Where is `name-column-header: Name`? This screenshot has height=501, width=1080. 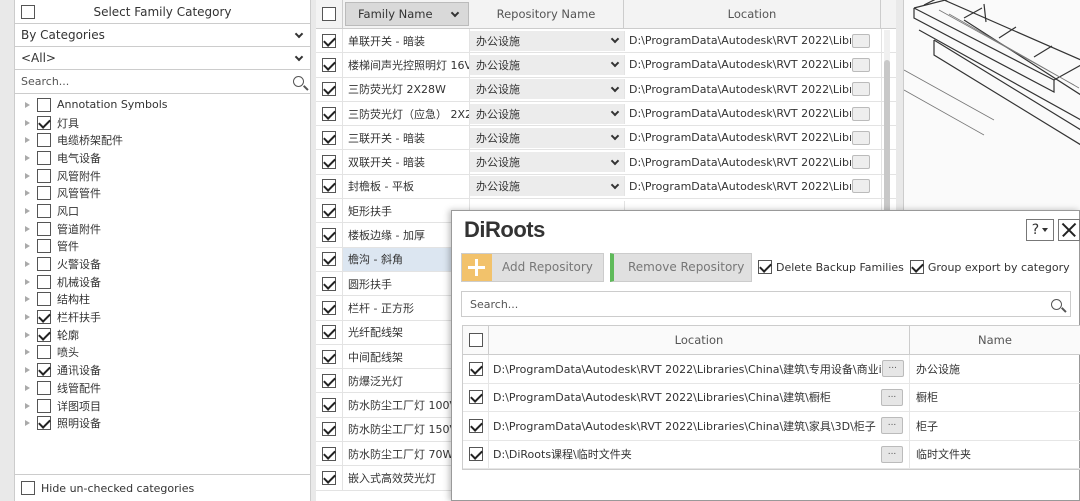
name-column-header: Name is located at coordinates (995, 340).